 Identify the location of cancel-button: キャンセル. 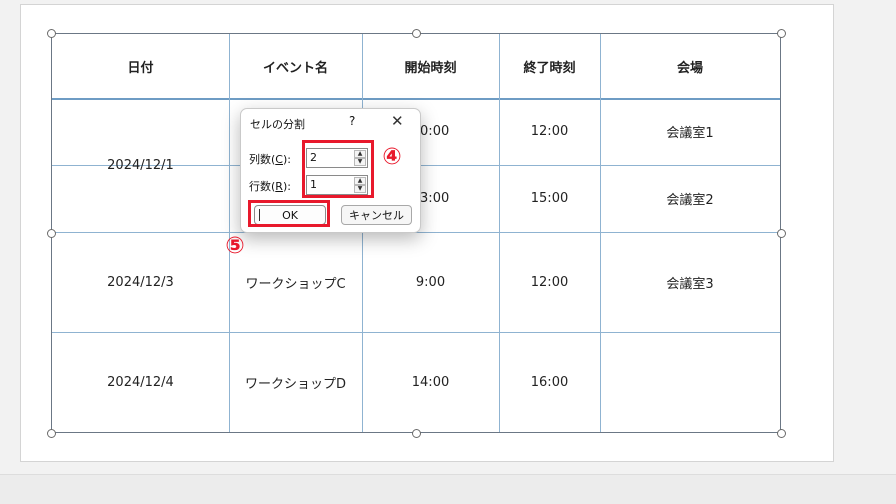
(376, 215).